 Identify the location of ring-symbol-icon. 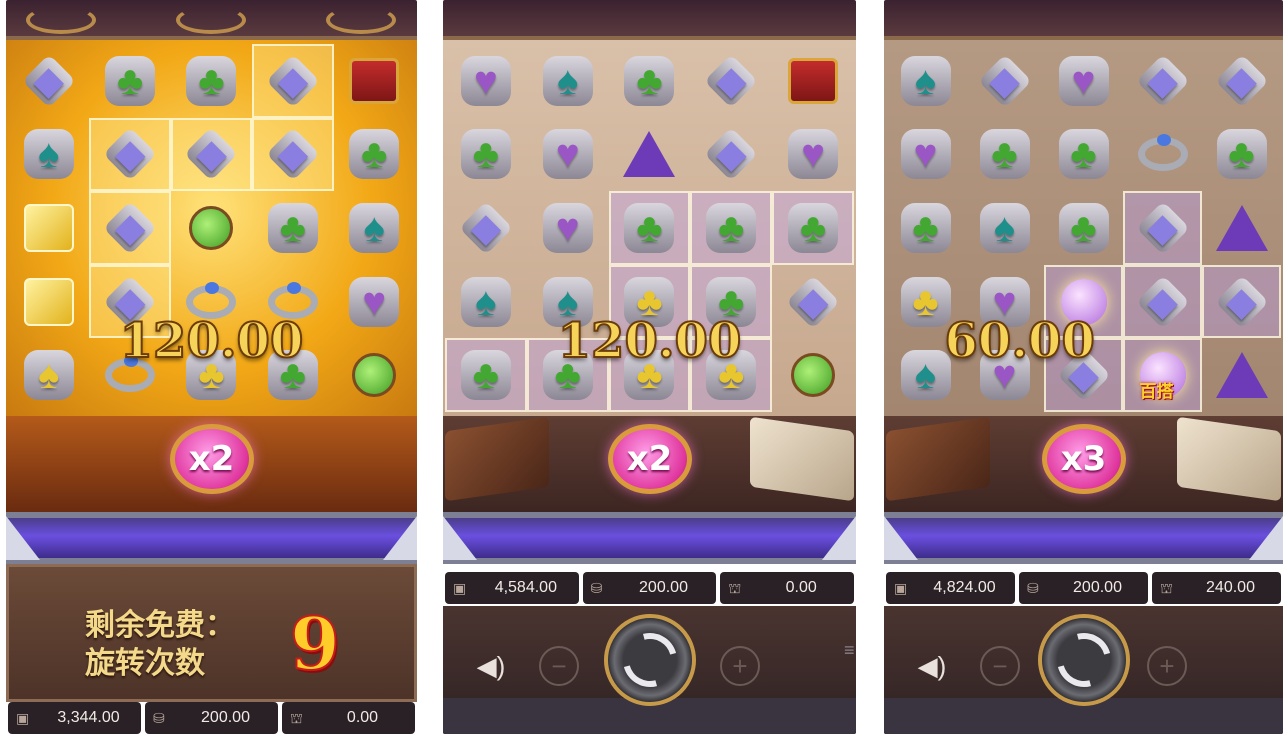
(1163, 154).